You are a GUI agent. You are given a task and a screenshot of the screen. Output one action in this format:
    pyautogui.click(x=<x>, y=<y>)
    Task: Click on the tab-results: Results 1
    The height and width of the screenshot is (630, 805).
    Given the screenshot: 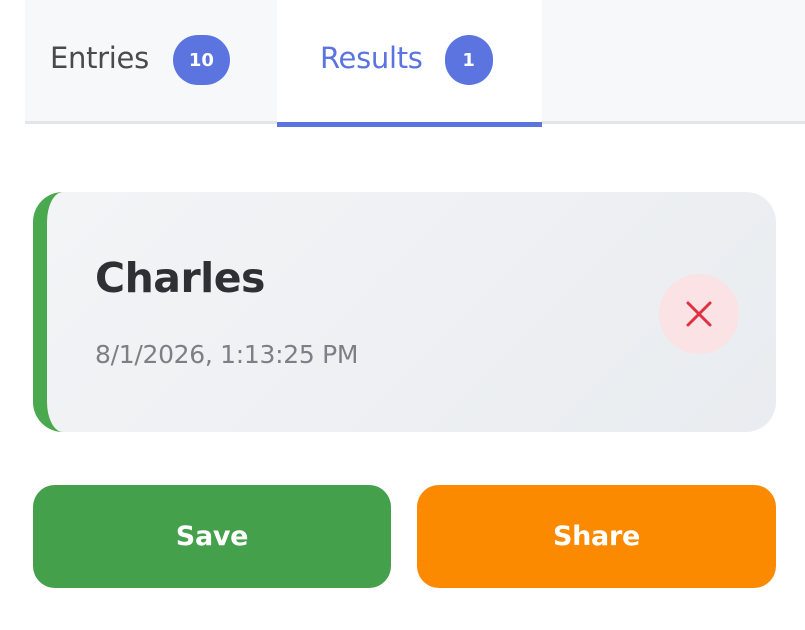 What is the action you would take?
    pyautogui.click(x=409, y=63)
    